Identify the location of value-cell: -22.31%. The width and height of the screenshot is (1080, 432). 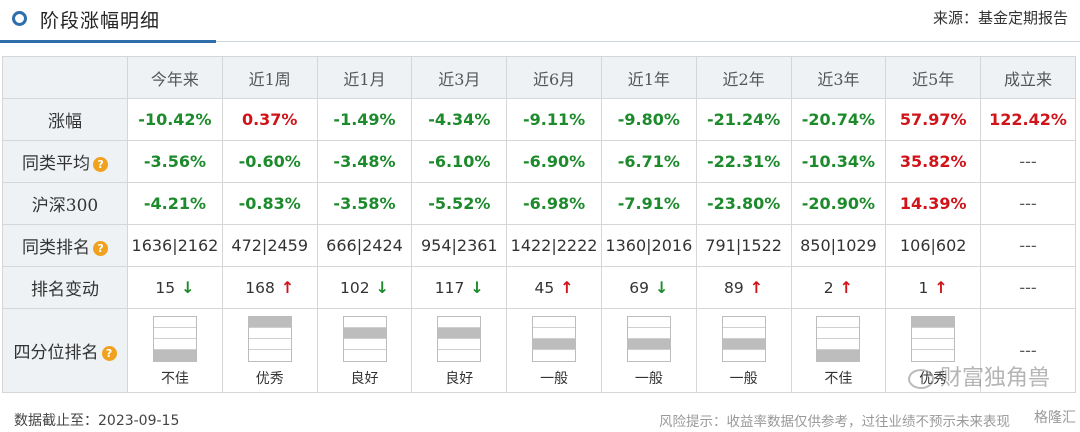
(743, 161).